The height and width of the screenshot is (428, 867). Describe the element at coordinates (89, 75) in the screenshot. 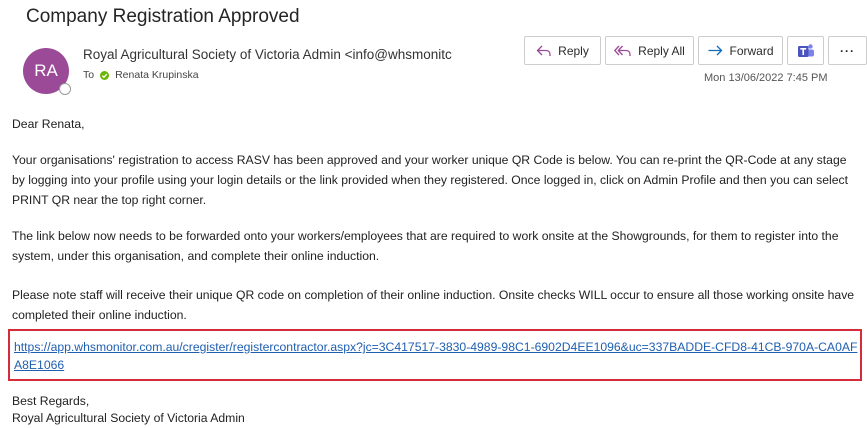

I see `to-label: To` at that location.